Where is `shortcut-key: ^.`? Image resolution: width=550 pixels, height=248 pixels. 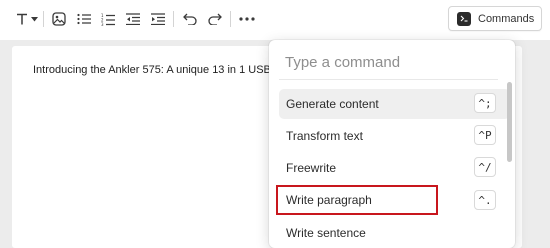
shortcut-key: ^. is located at coordinates (485, 200).